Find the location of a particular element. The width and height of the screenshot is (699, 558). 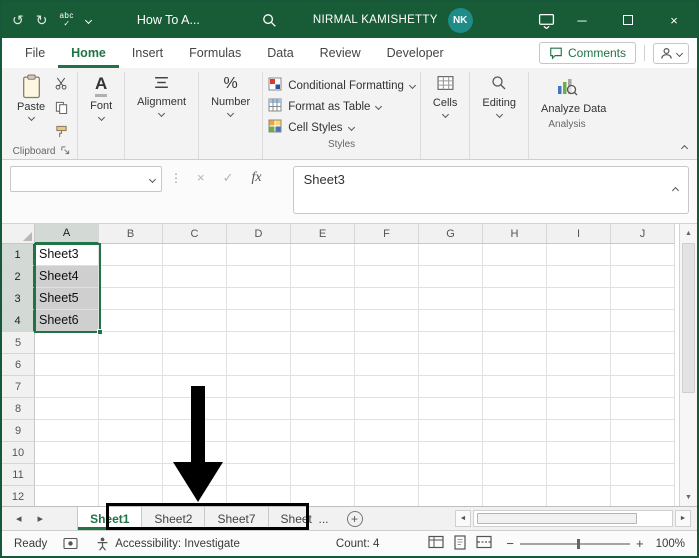

vertical-scrollbar-thumb is located at coordinates (688, 318).